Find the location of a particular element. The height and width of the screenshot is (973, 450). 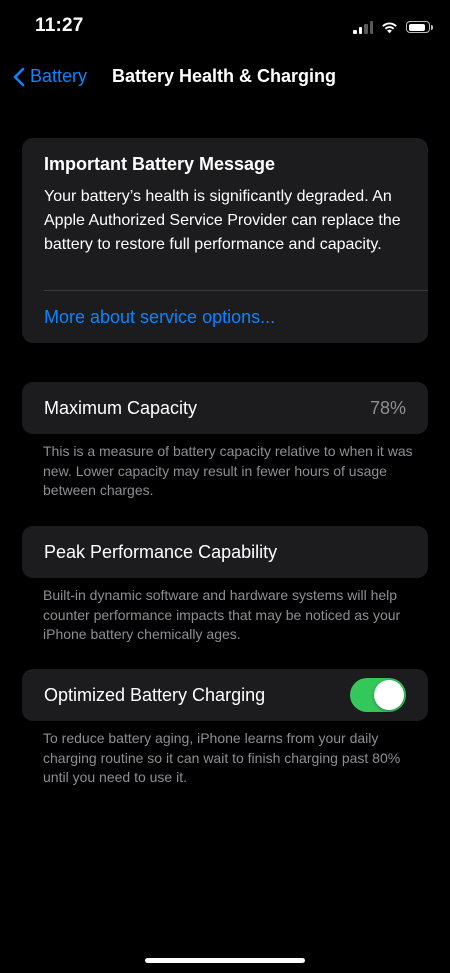

status-time: 11:27 is located at coordinates (59, 25).